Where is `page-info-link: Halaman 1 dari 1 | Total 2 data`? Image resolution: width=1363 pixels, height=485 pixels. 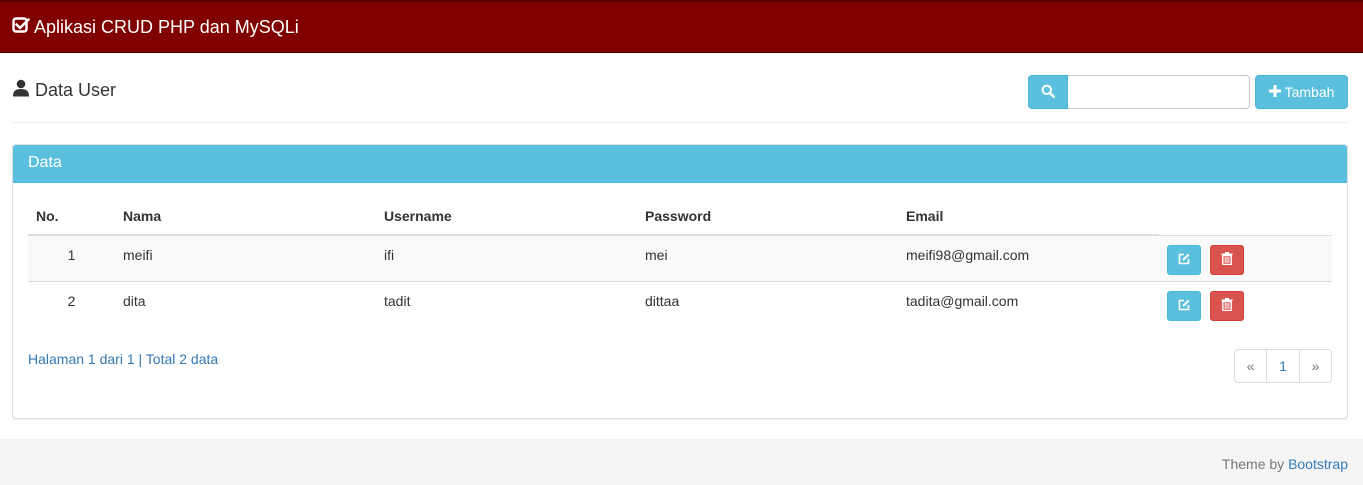
page-info-link: Halaman 1 dari 1 | Total 2 data is located at coordinates (123, 359).